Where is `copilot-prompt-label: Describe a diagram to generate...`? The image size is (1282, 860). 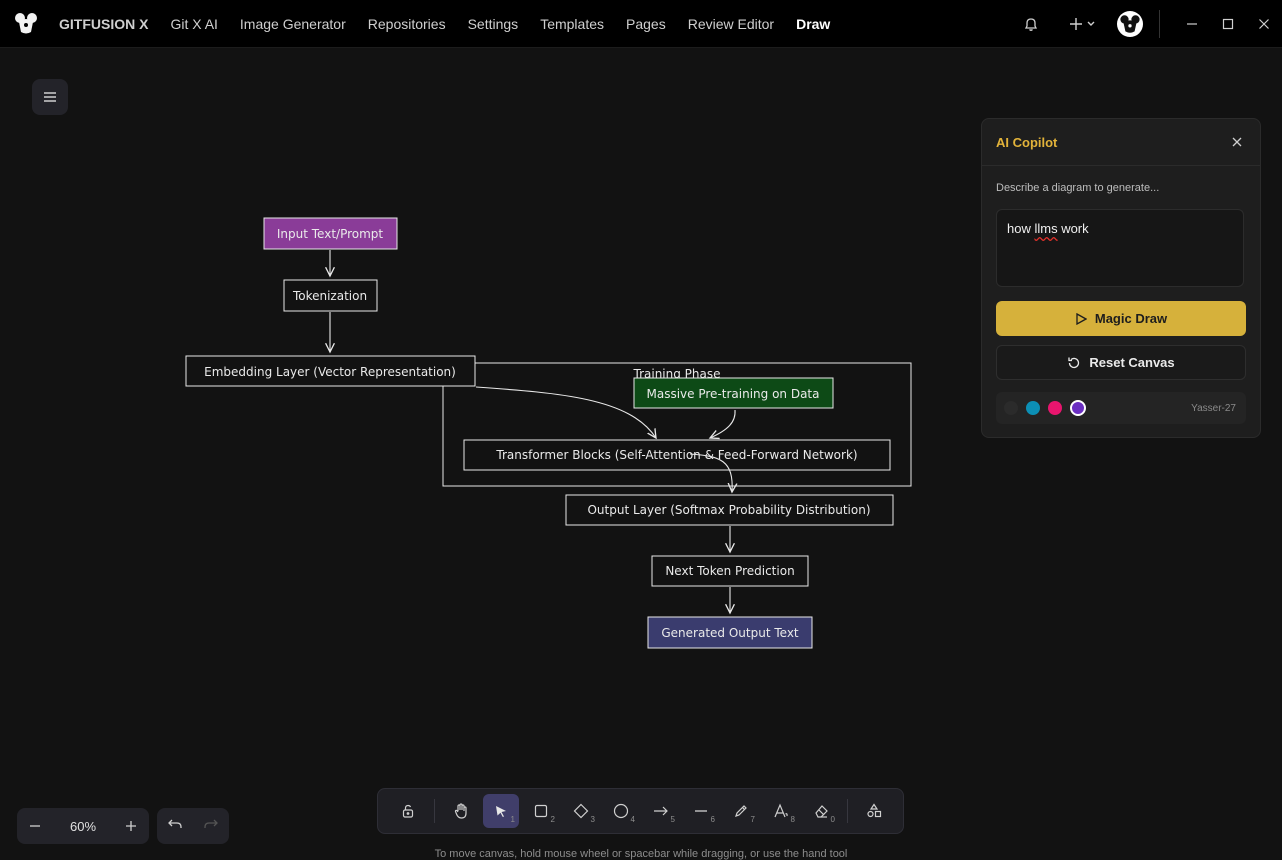 copilot-prompt-label: Describe a diagram to generate... is located at coordinates (1078, 188).